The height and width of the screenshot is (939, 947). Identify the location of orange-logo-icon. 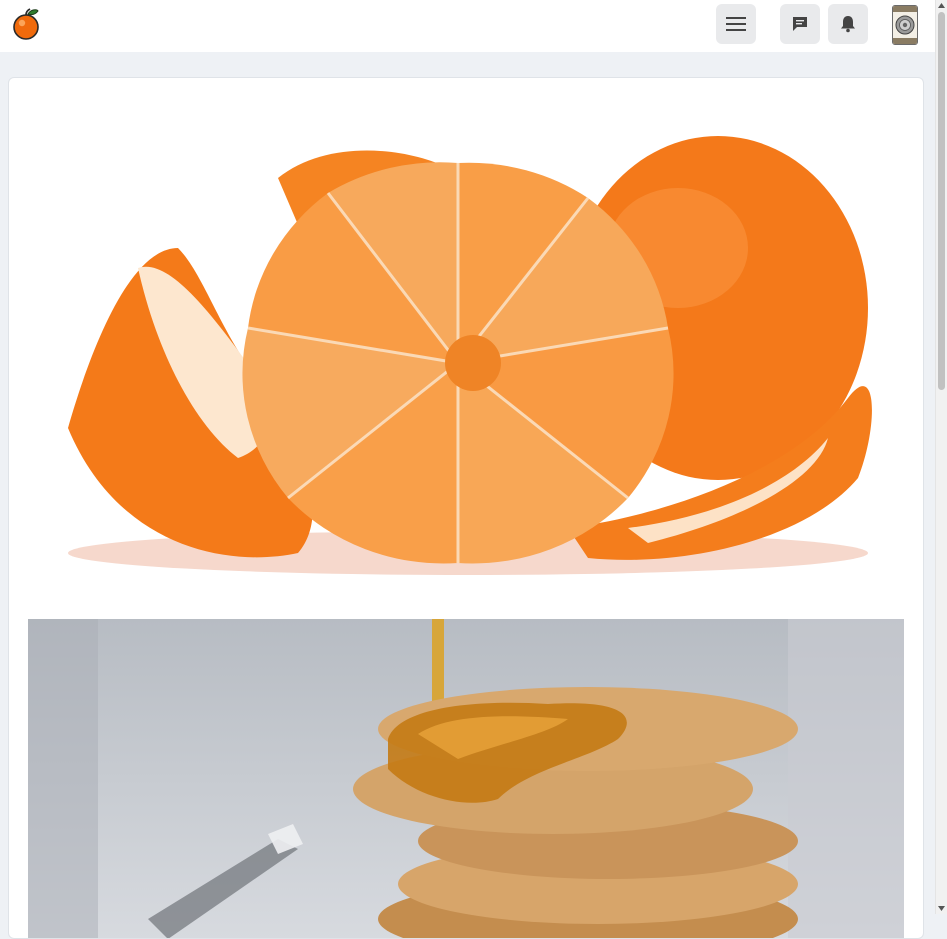
(26, 24).